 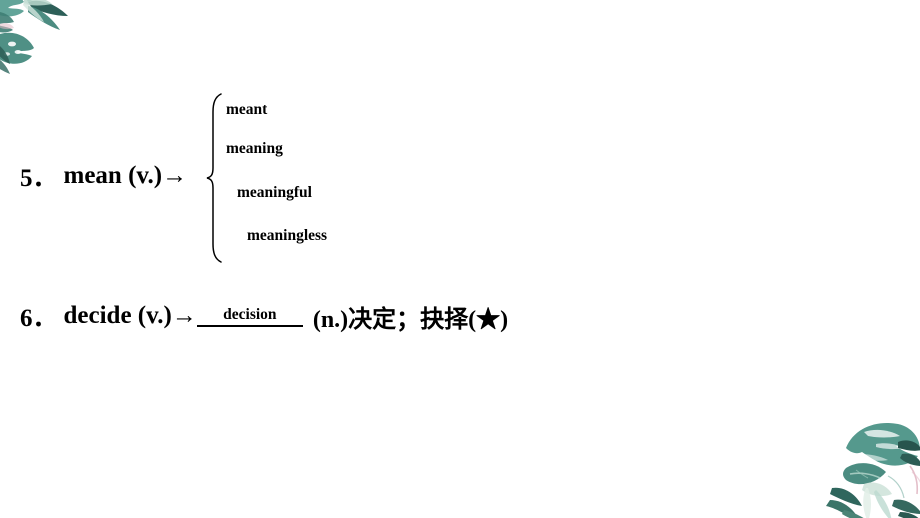 What do you see at coordinates (216, 178) in the screenshot?
I see `curly-brace-icon` at bounding box center [216, 178].